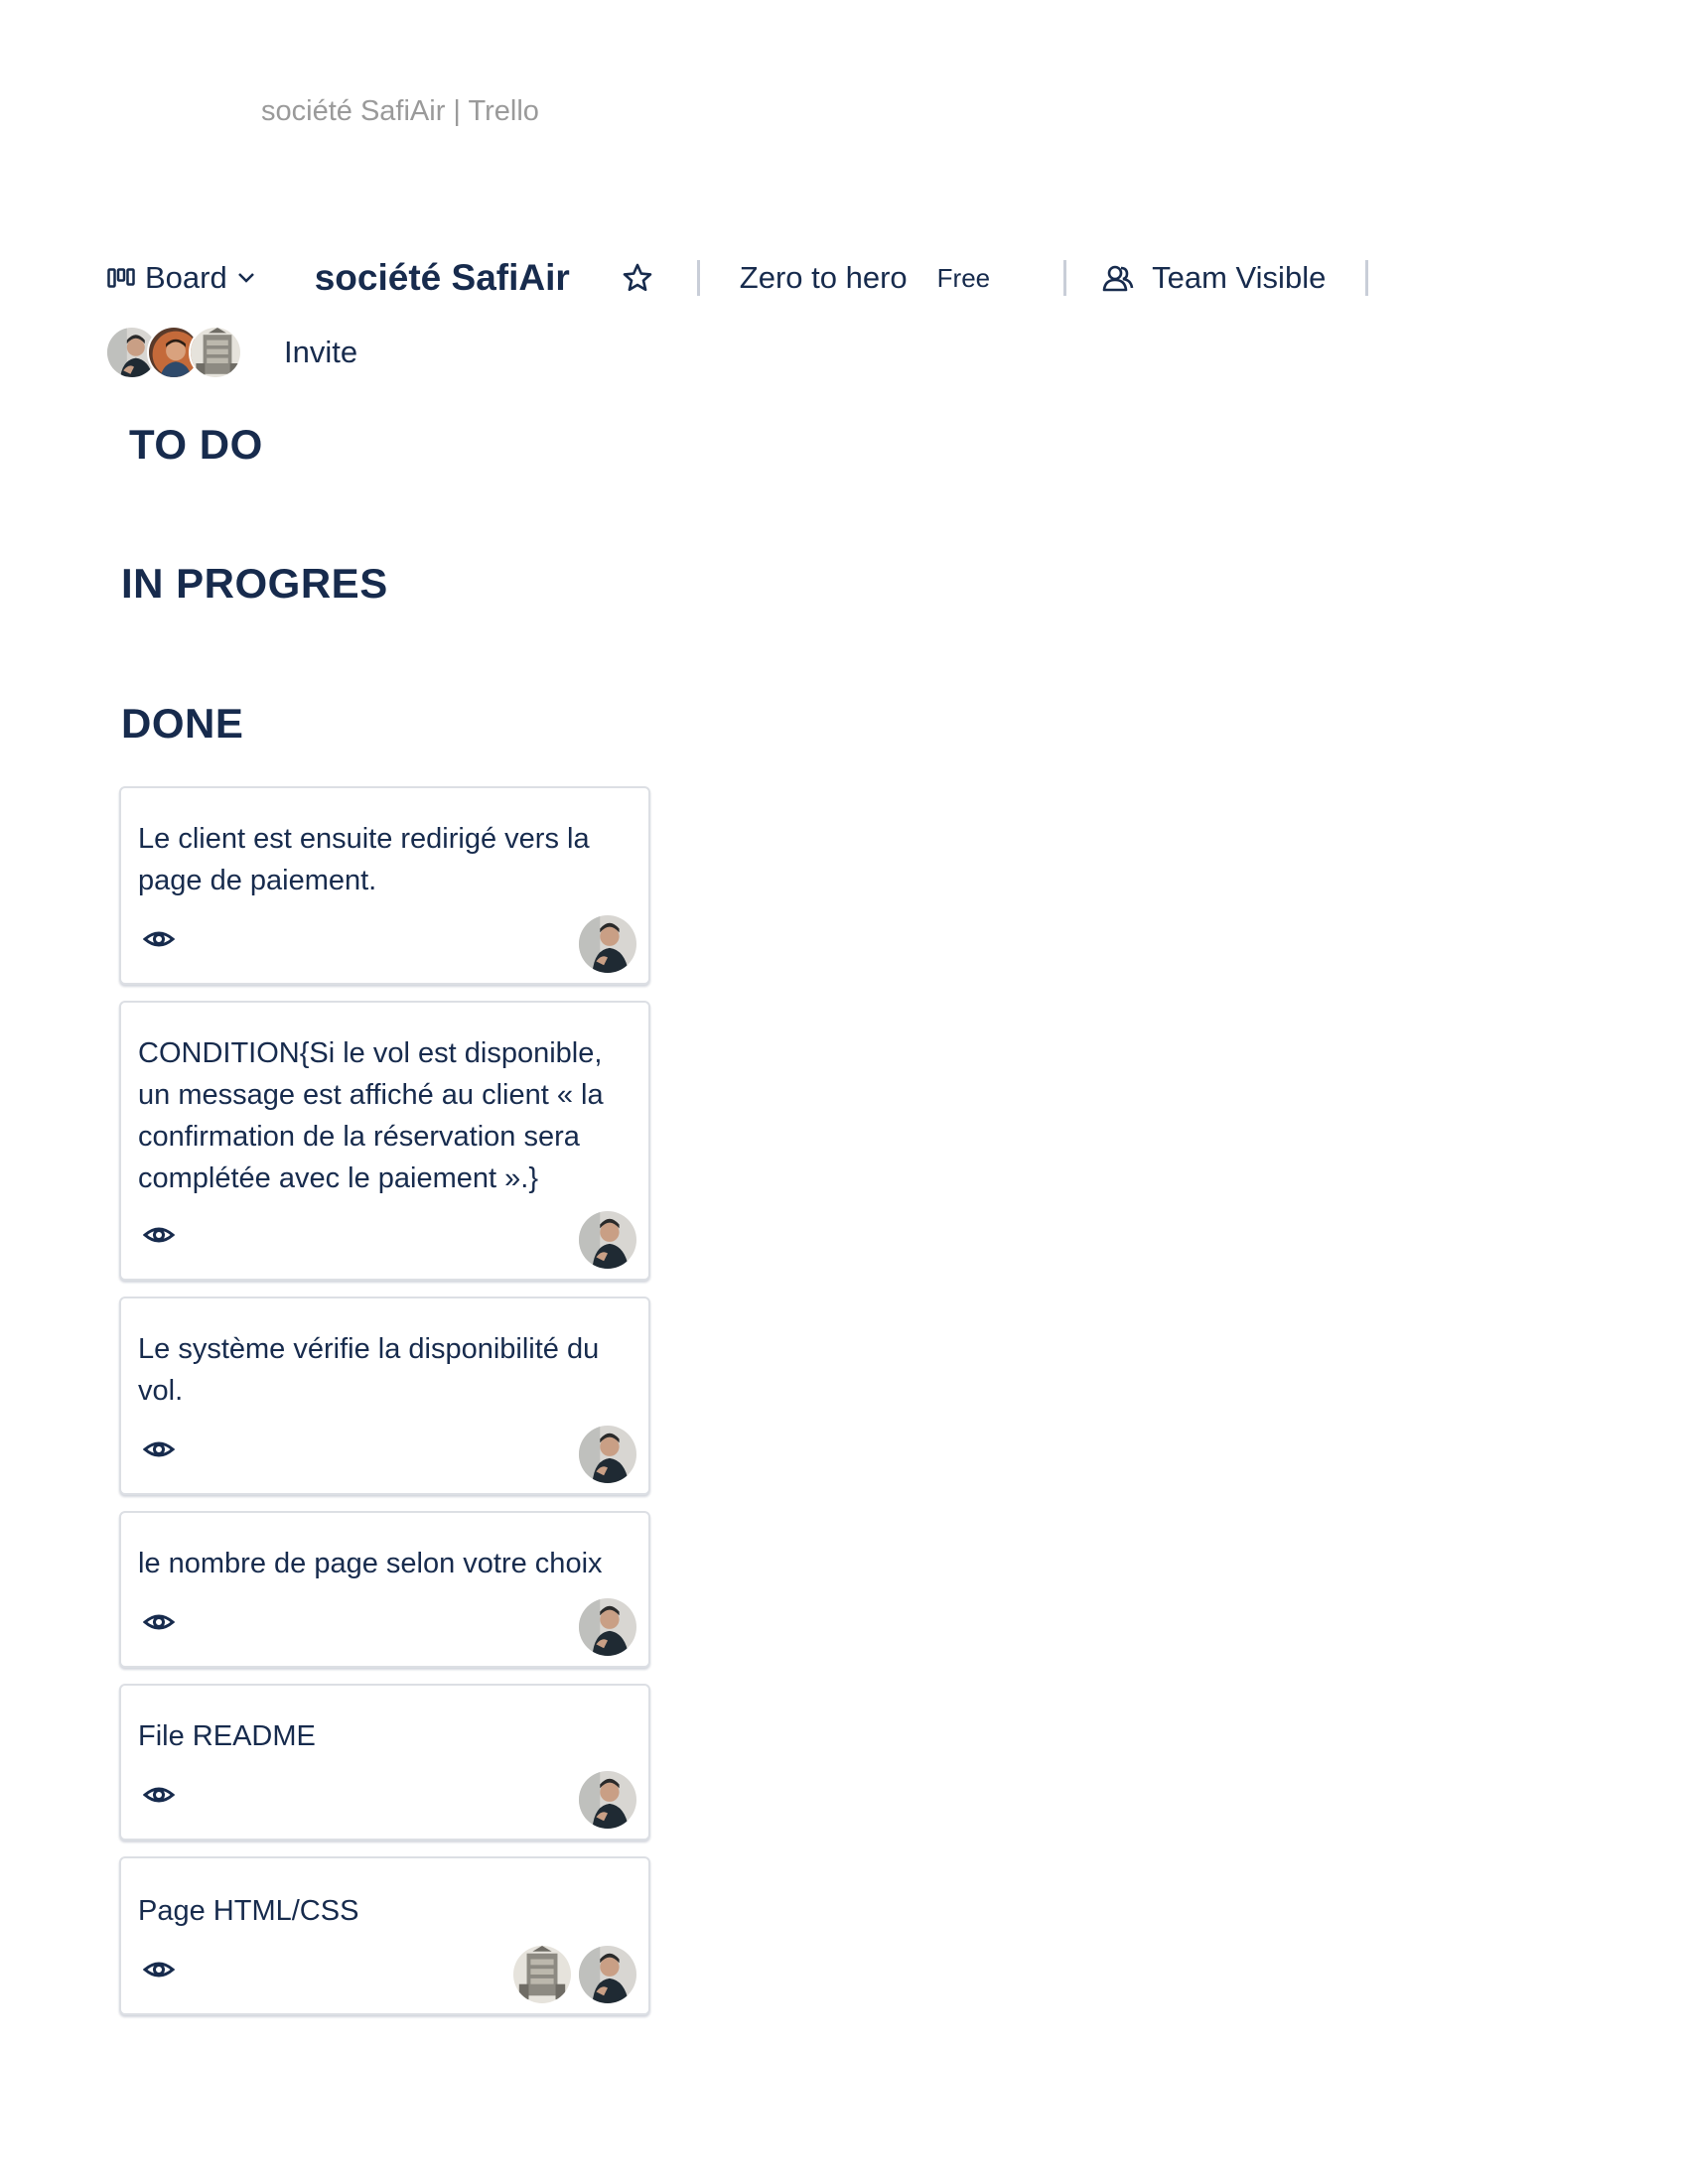 This screenshot has height=2184, width=1688. I want to click on document-title: société SafiAir | Trello, so click(400, 111).